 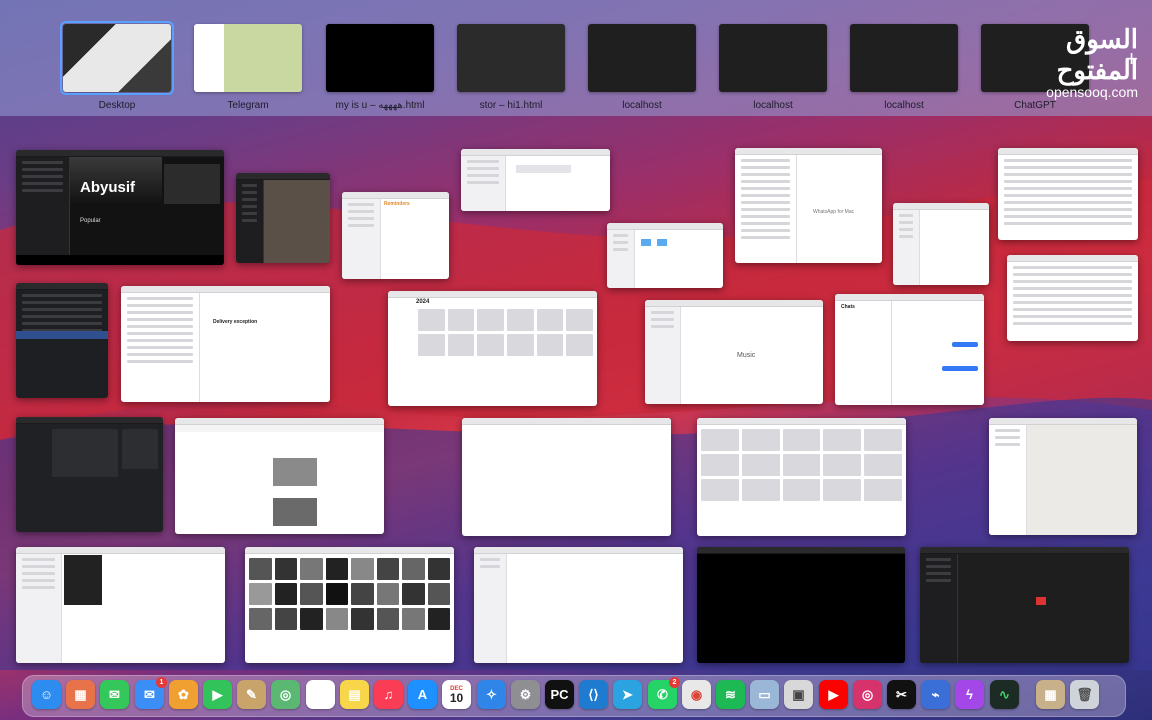 I want to click on archive-icon: ▣, so click(x=798, y=694).